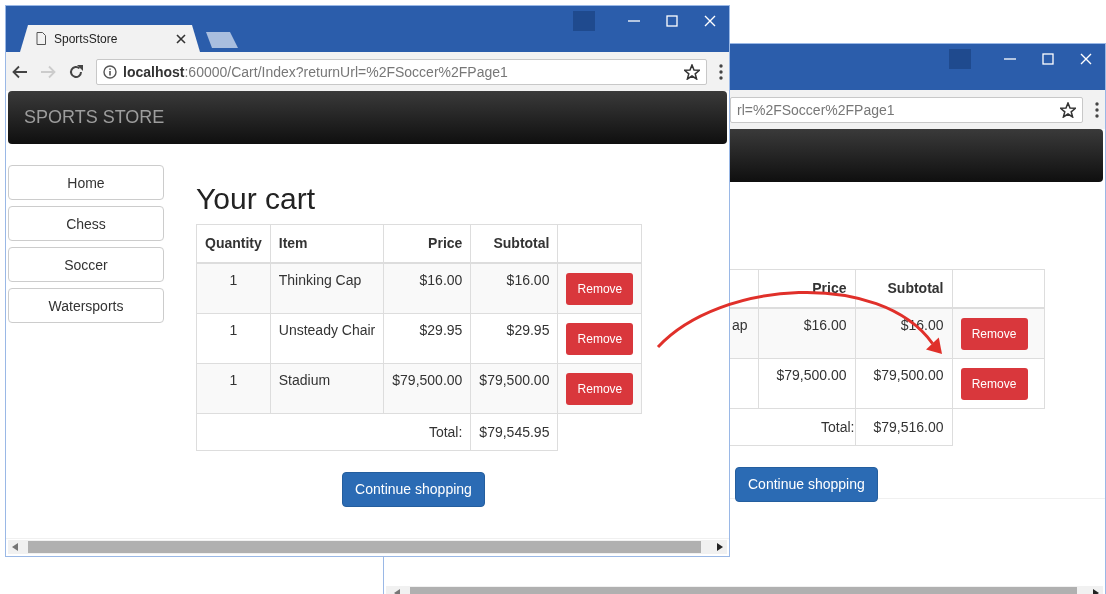 The width and height of the screenshot is (1106, 594). What do you see at coordinates (327, 243) in the screenshot?
I see `column-header: Item` at bounding box center [327, 243].